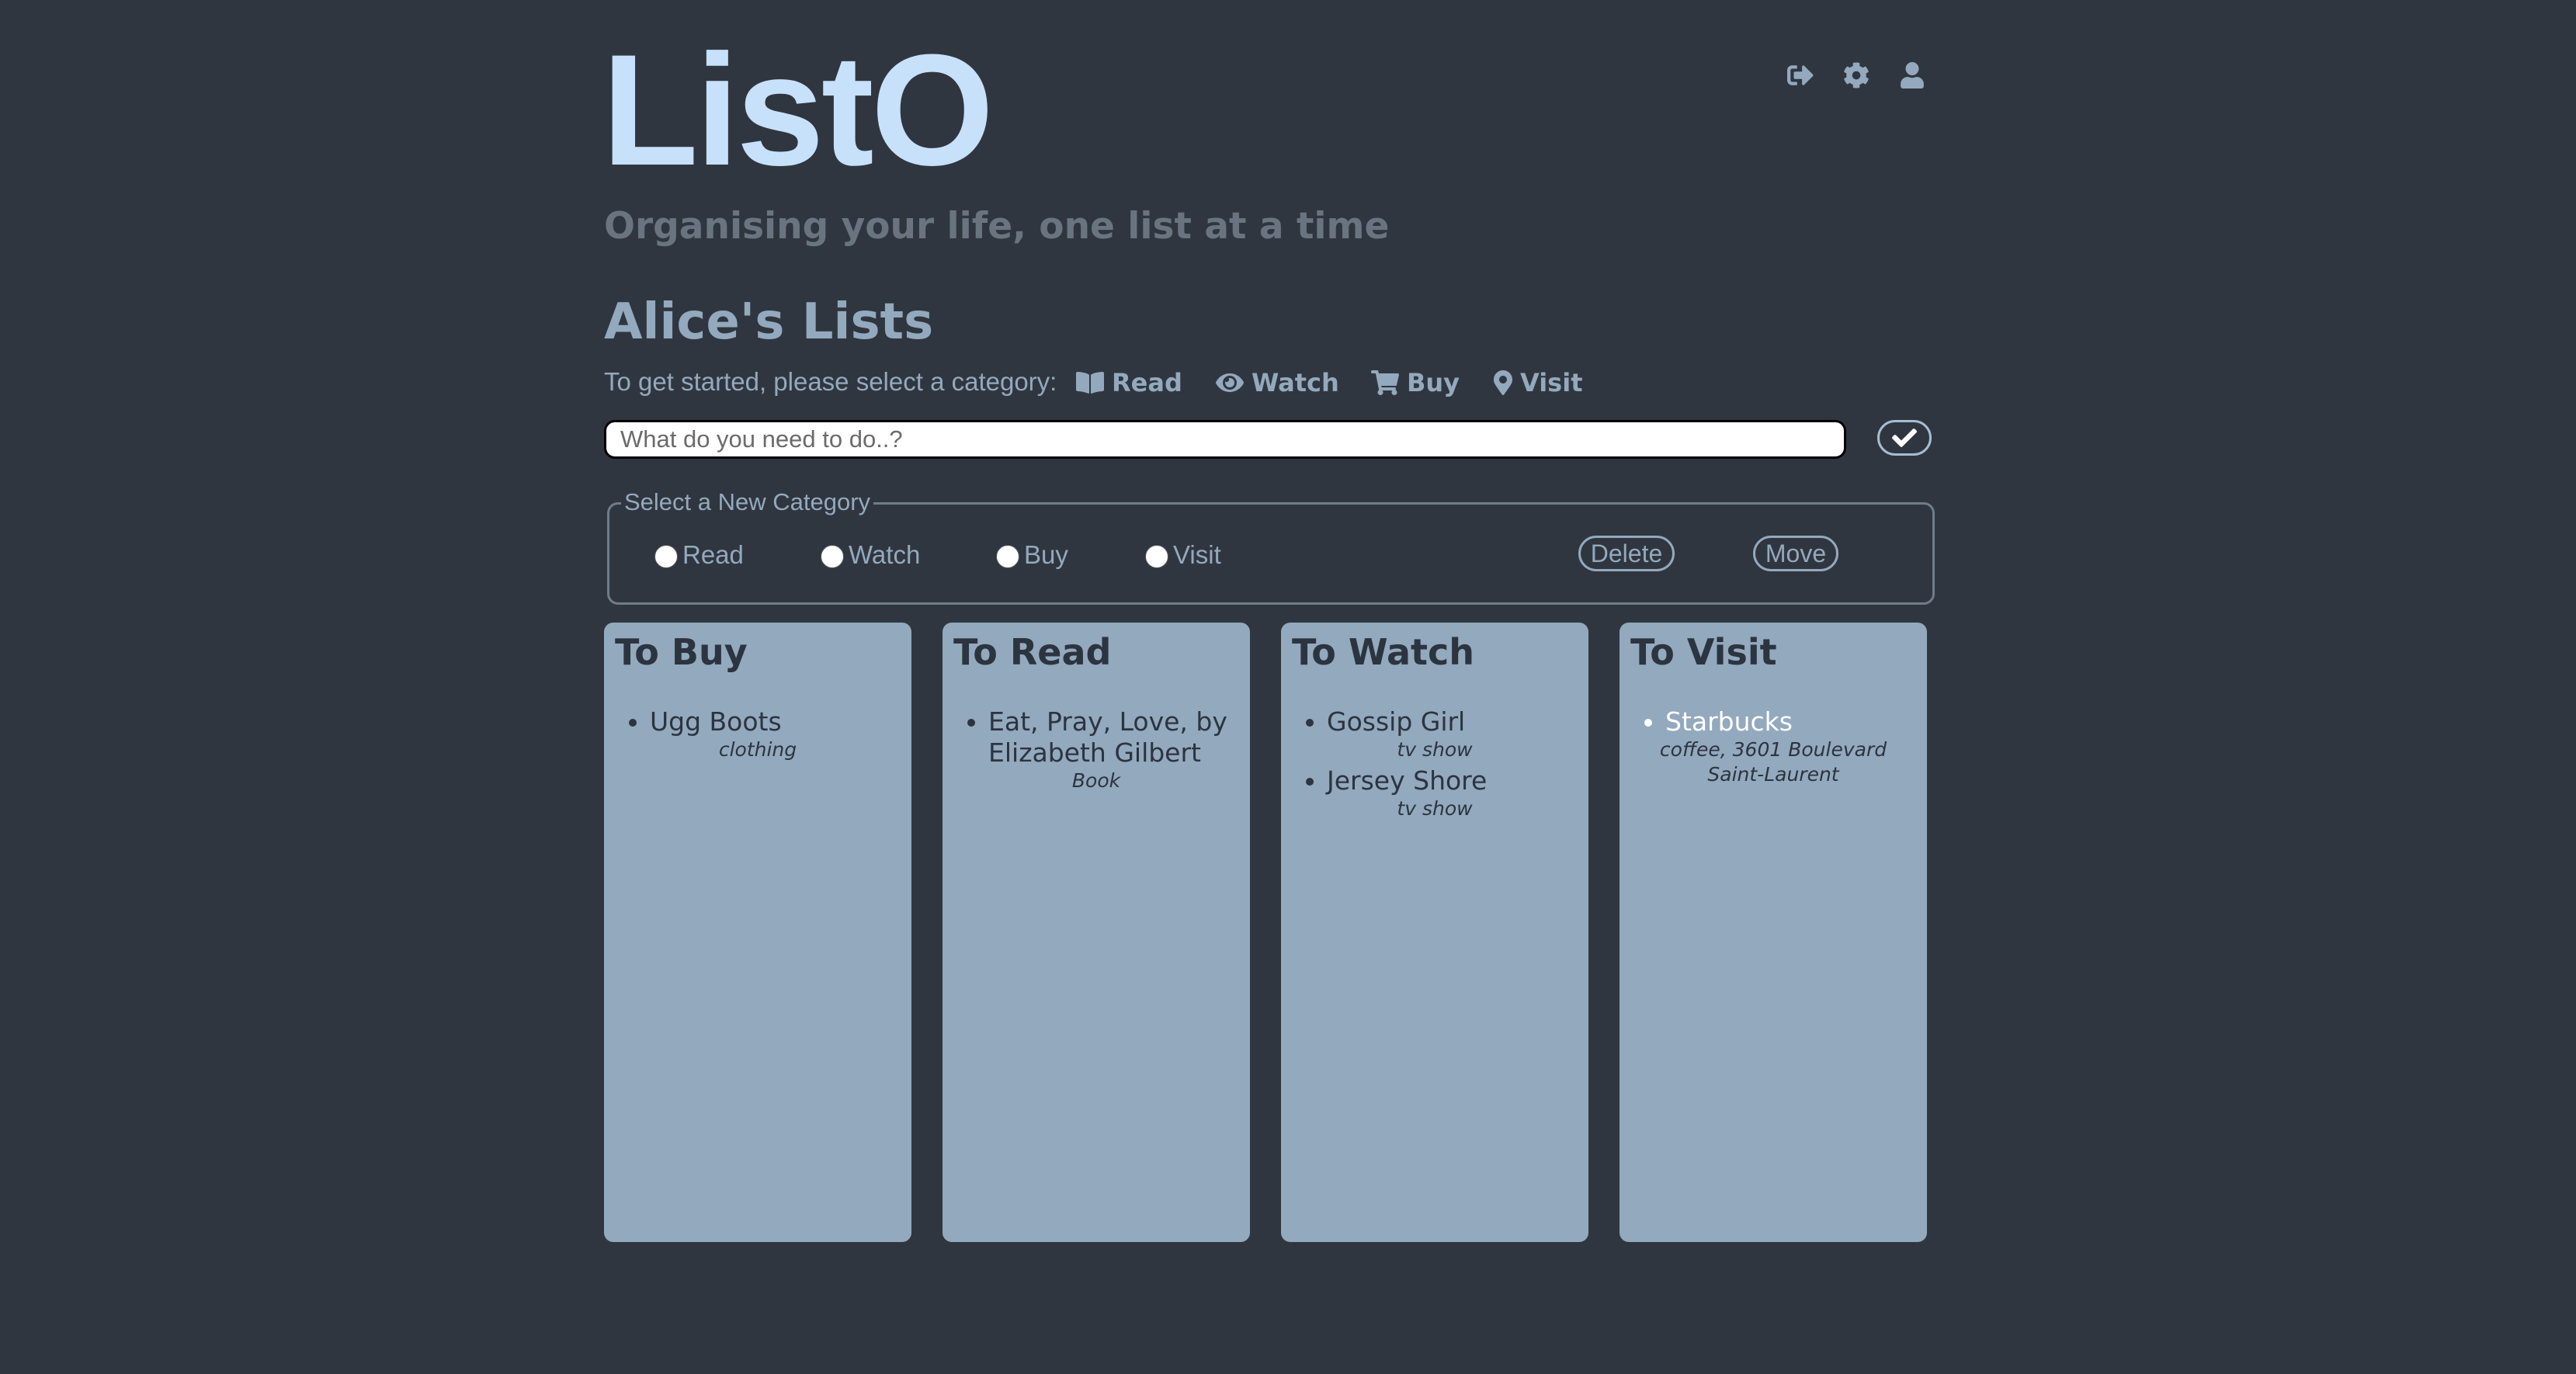  What do you see at coordinates (1626, 553) in the screenshot?
I see `delete-button: Delete` at bounding box center [1626, 553].